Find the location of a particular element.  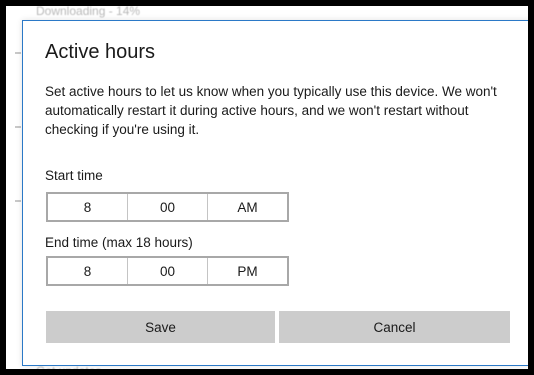

start-minute-field: 00 is located at coordinates (167, 207).